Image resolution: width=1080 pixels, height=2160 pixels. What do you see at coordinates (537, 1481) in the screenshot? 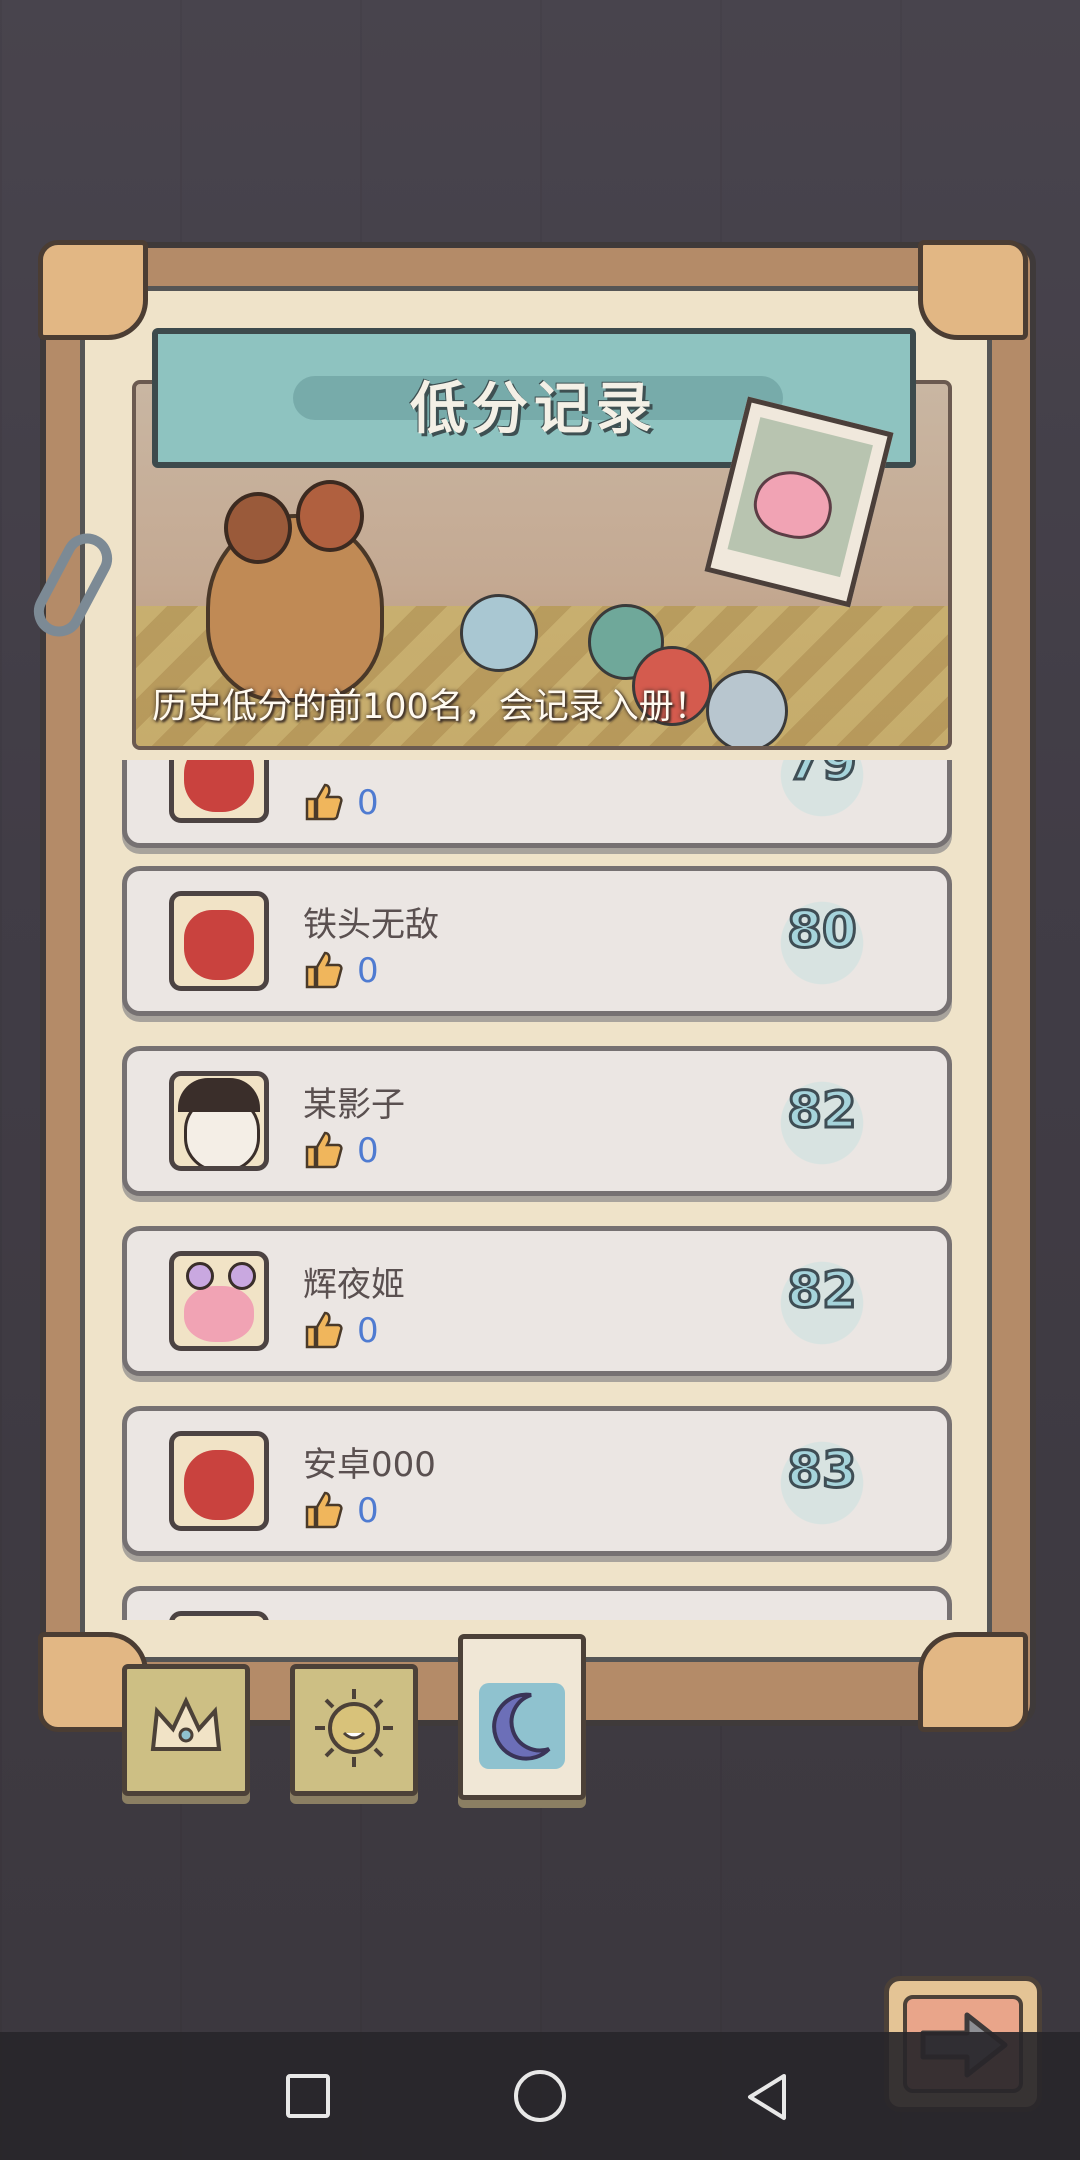
I see `list-item: 安卓000 0 83` at bounding box center [537, 1481].